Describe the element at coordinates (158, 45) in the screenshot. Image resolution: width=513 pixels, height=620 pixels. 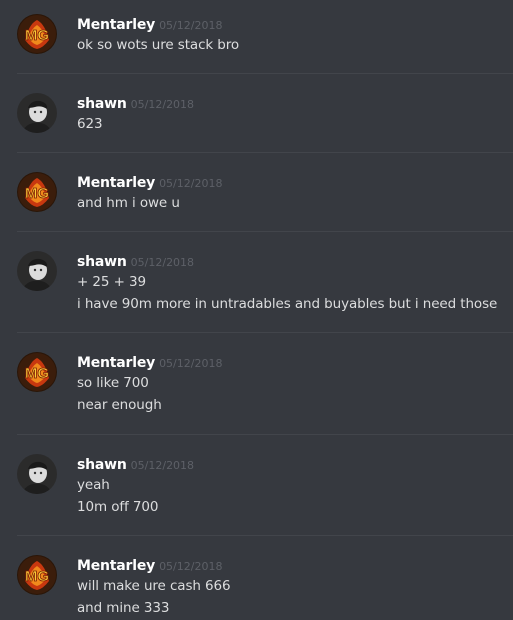
I see `message-text: ok so wots ure stack bro` at that location.